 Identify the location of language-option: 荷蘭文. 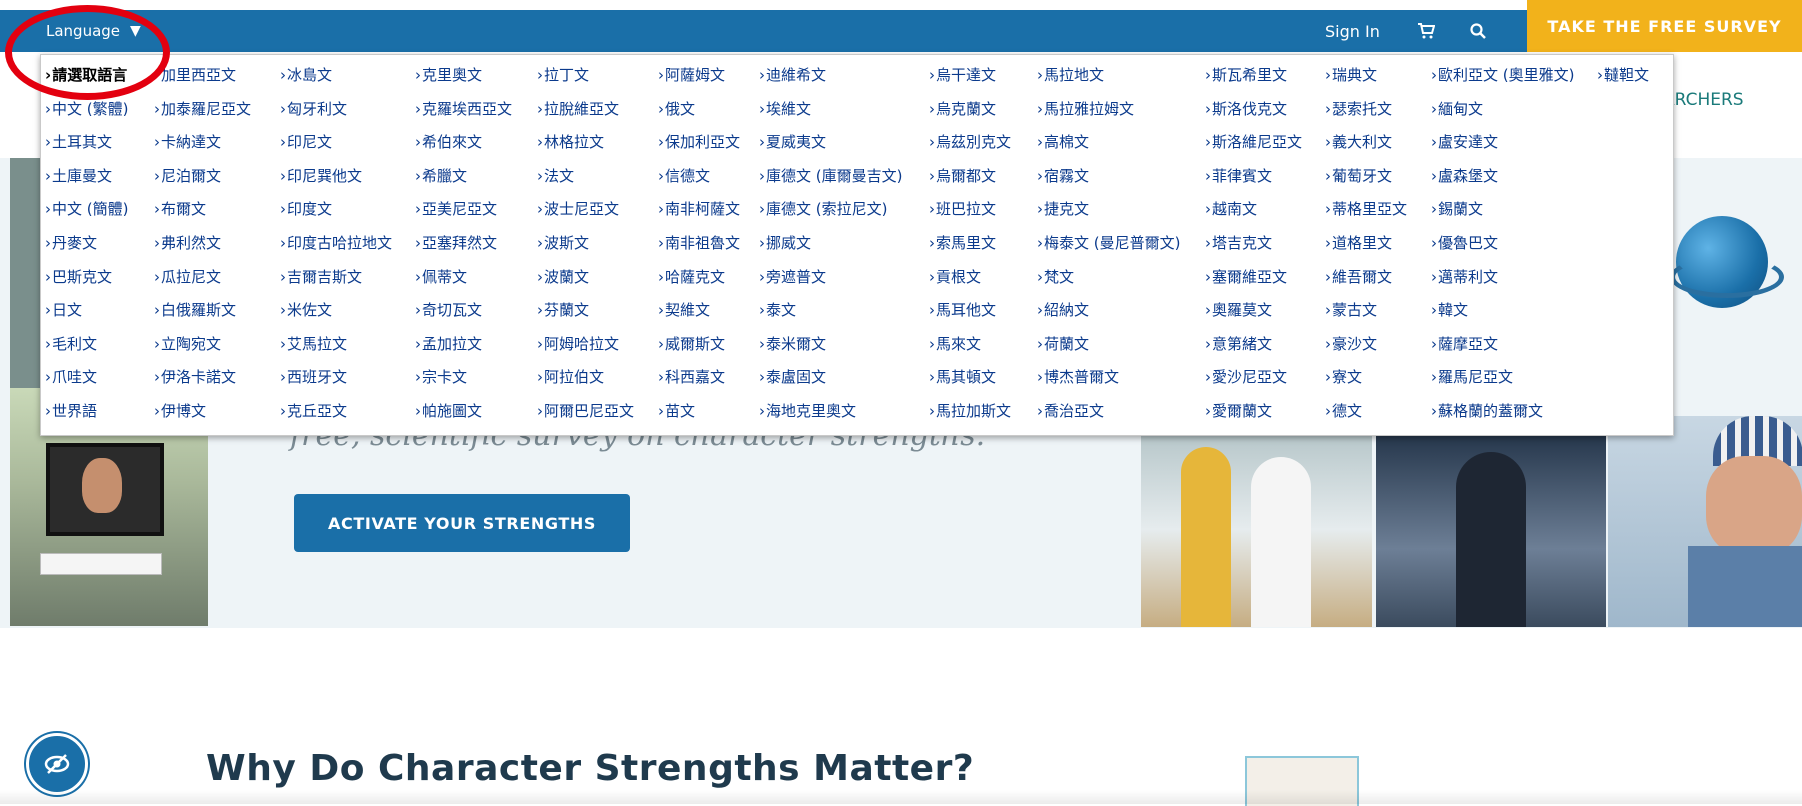
(1108, 345).